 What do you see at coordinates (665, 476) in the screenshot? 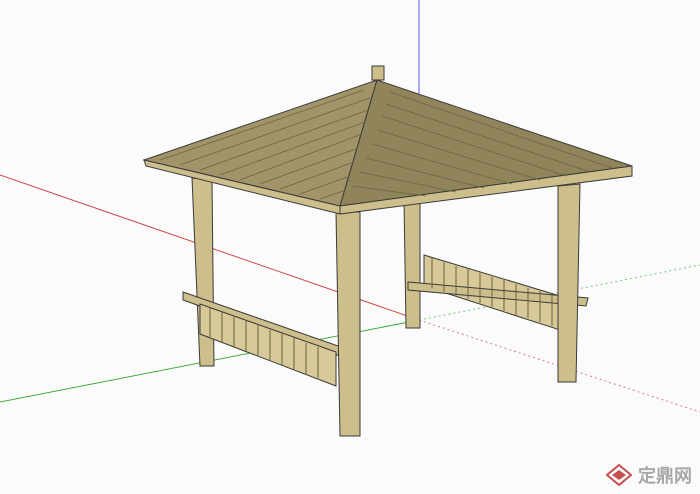
I see `watermark-text: 定鼎网` at bounding box center [665, 476].